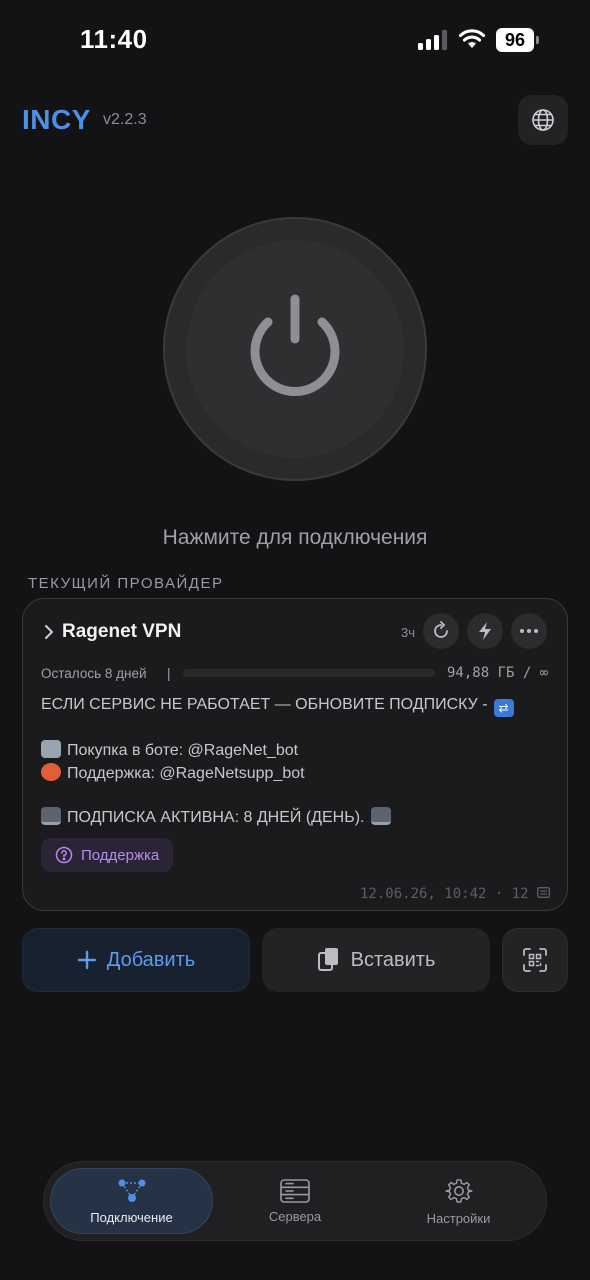 The width and height of the screenshot is (590, 1280). I want to click on support-line: Поддержка: @RageNetsupp_bot, so click(173, 773).